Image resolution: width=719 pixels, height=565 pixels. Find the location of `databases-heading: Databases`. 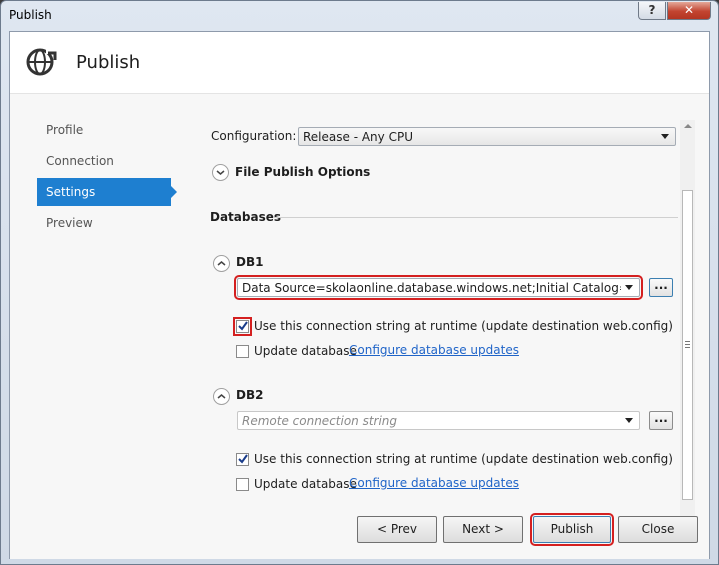

databases-heading: Databases is located at coordinates (246, 217).